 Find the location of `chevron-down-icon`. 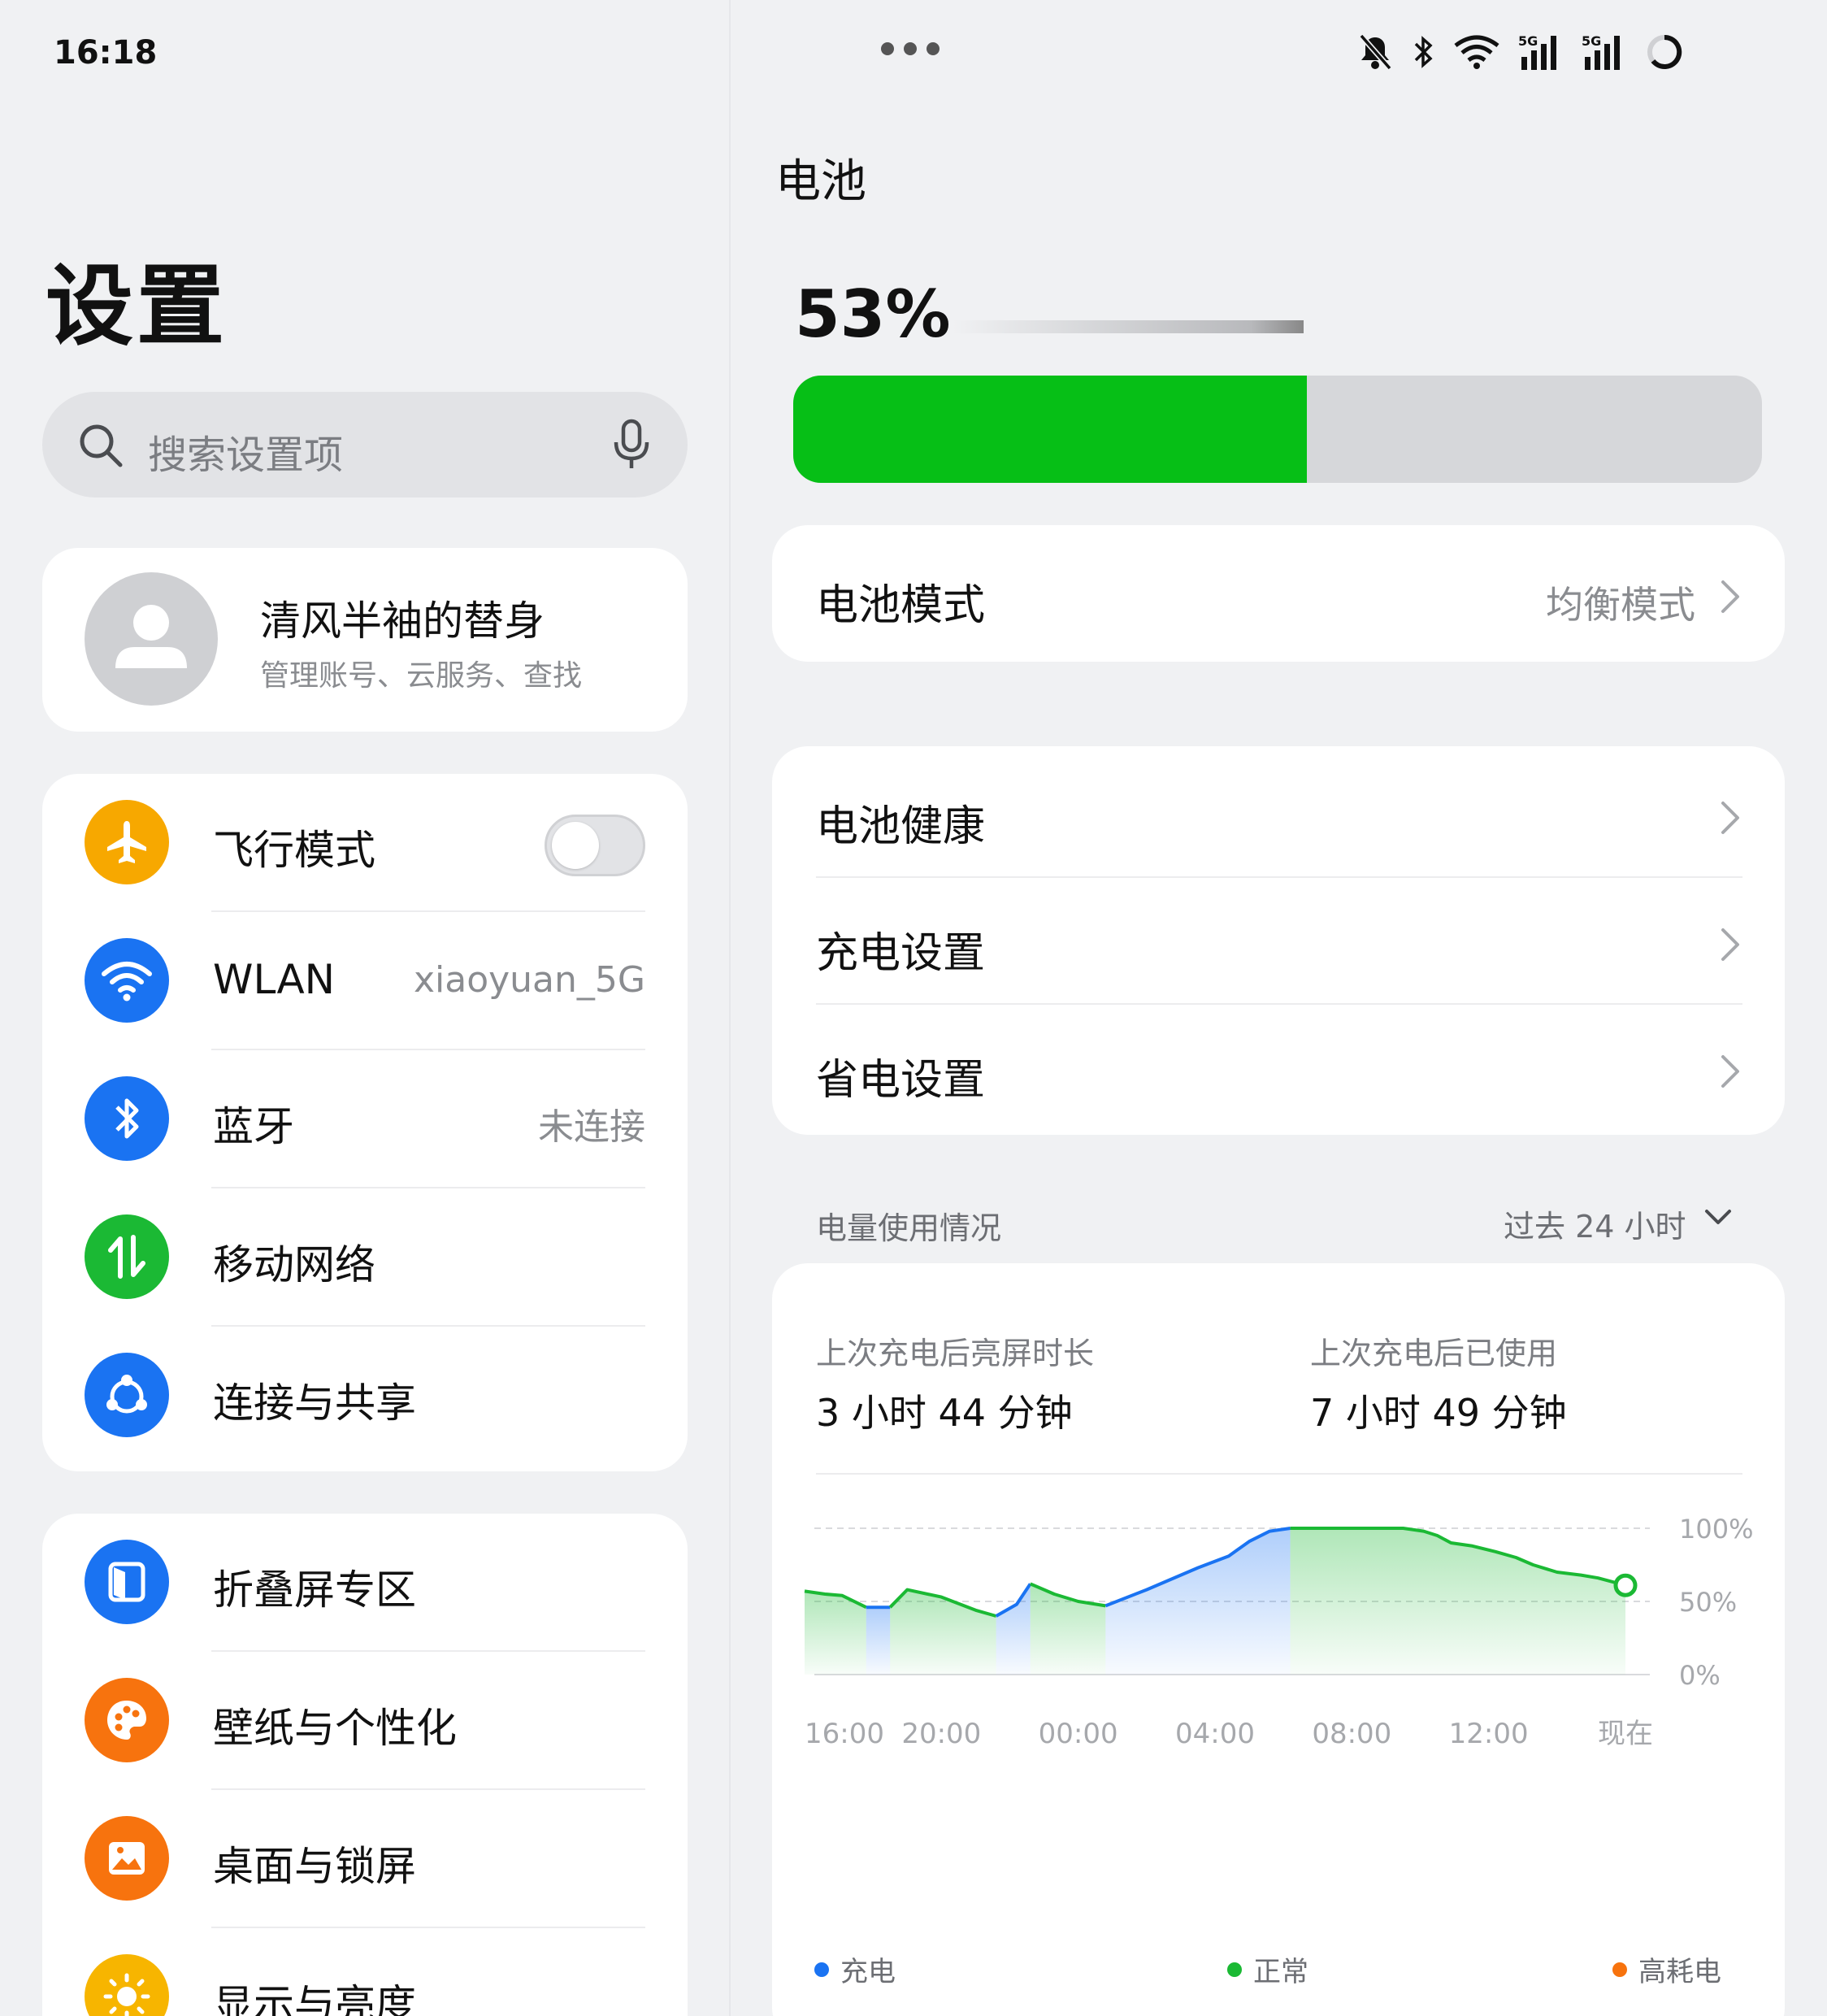

chevron-down-icon is located at coordinates (1718, 1217).